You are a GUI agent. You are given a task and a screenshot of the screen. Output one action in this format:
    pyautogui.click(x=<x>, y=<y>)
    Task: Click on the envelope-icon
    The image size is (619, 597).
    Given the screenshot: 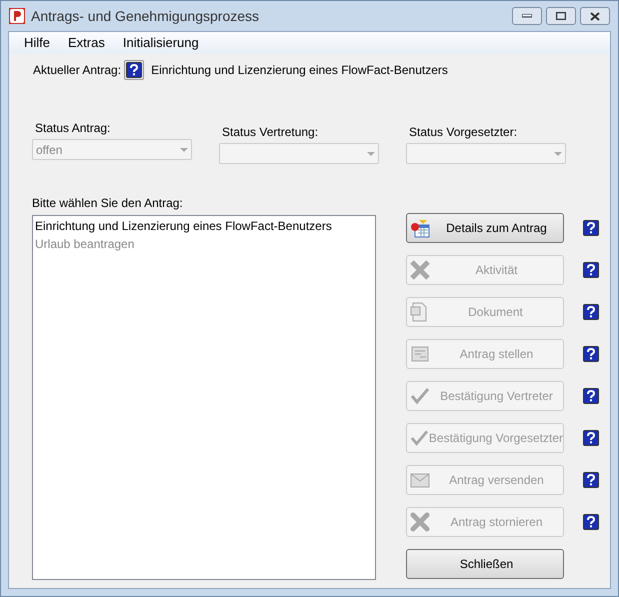 What is the action you would take?
    pyautogui.click(x=420, y=480)
    